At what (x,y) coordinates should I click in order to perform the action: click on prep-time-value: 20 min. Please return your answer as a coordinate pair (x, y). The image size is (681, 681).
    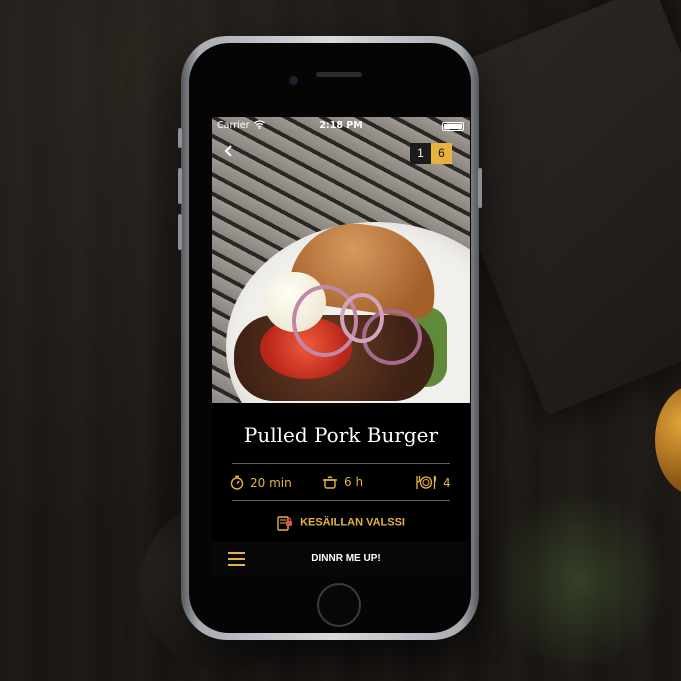
    Looking at the image, I should click on (271, 482).